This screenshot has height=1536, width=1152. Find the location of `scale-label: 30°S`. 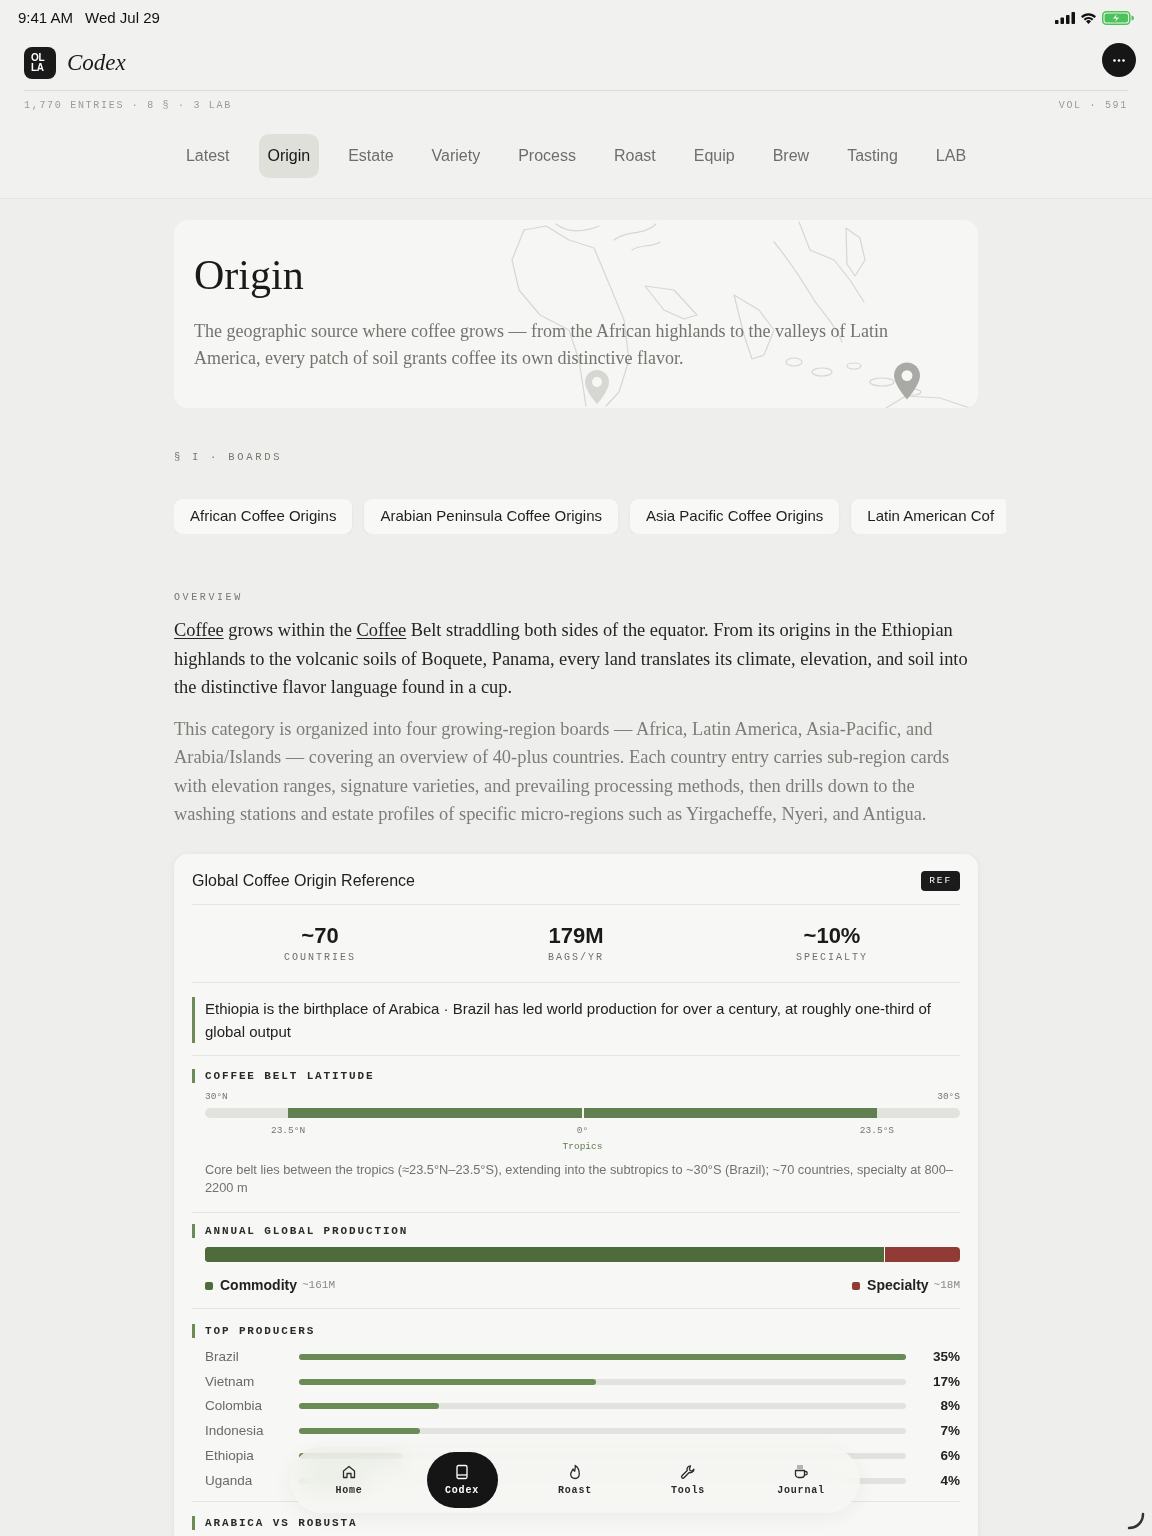

scale-label: 30°S is located at coordinates (948, 1096).